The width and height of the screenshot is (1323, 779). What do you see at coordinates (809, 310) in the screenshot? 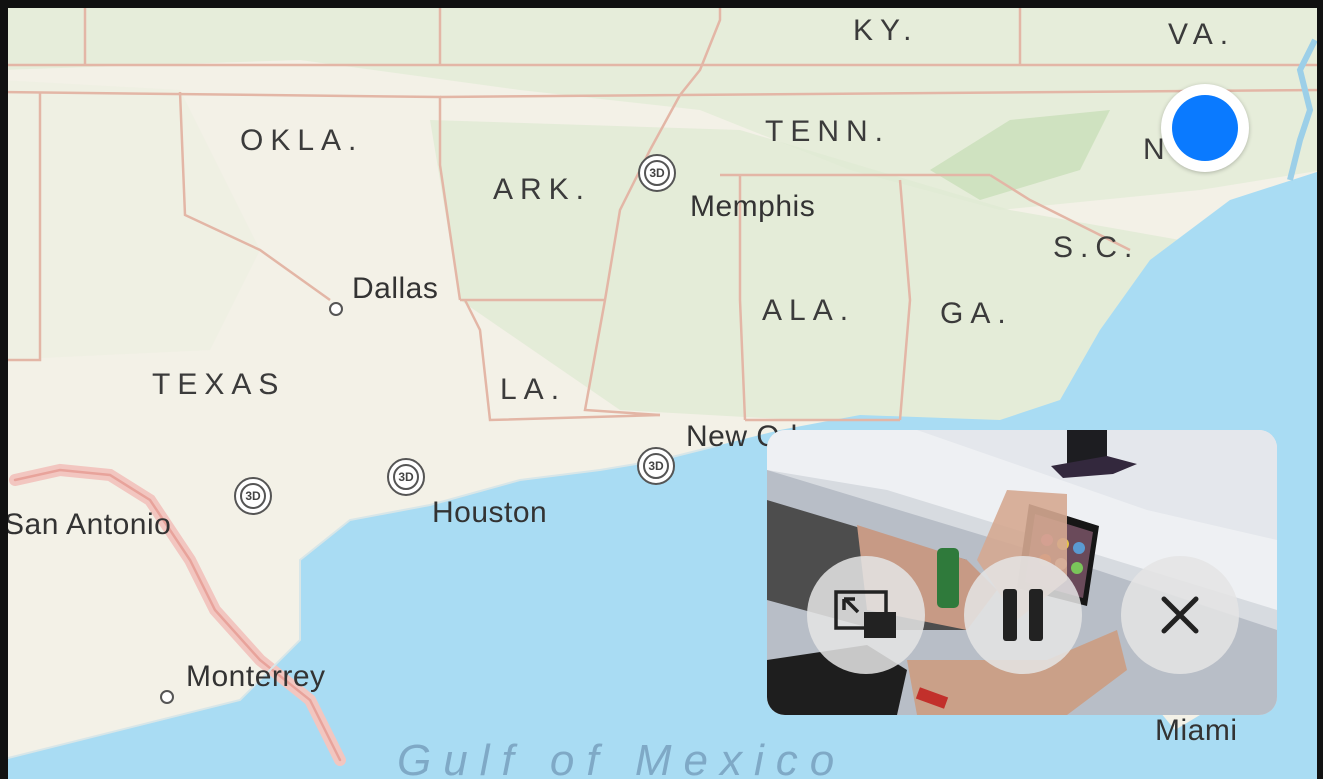
I see `state-label-ala: ALA.` at bounding box center [809, 310].